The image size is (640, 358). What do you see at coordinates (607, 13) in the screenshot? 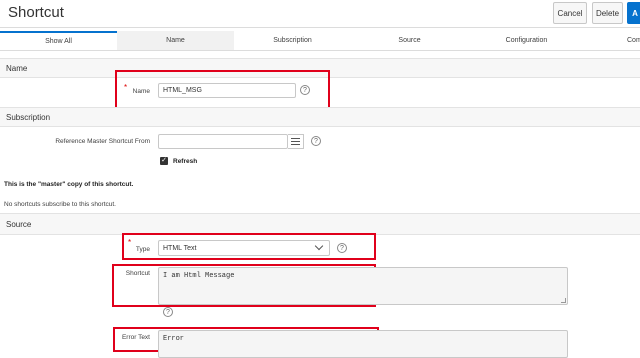
I see `delete-button: Delete` at bounding box center [607, 13].